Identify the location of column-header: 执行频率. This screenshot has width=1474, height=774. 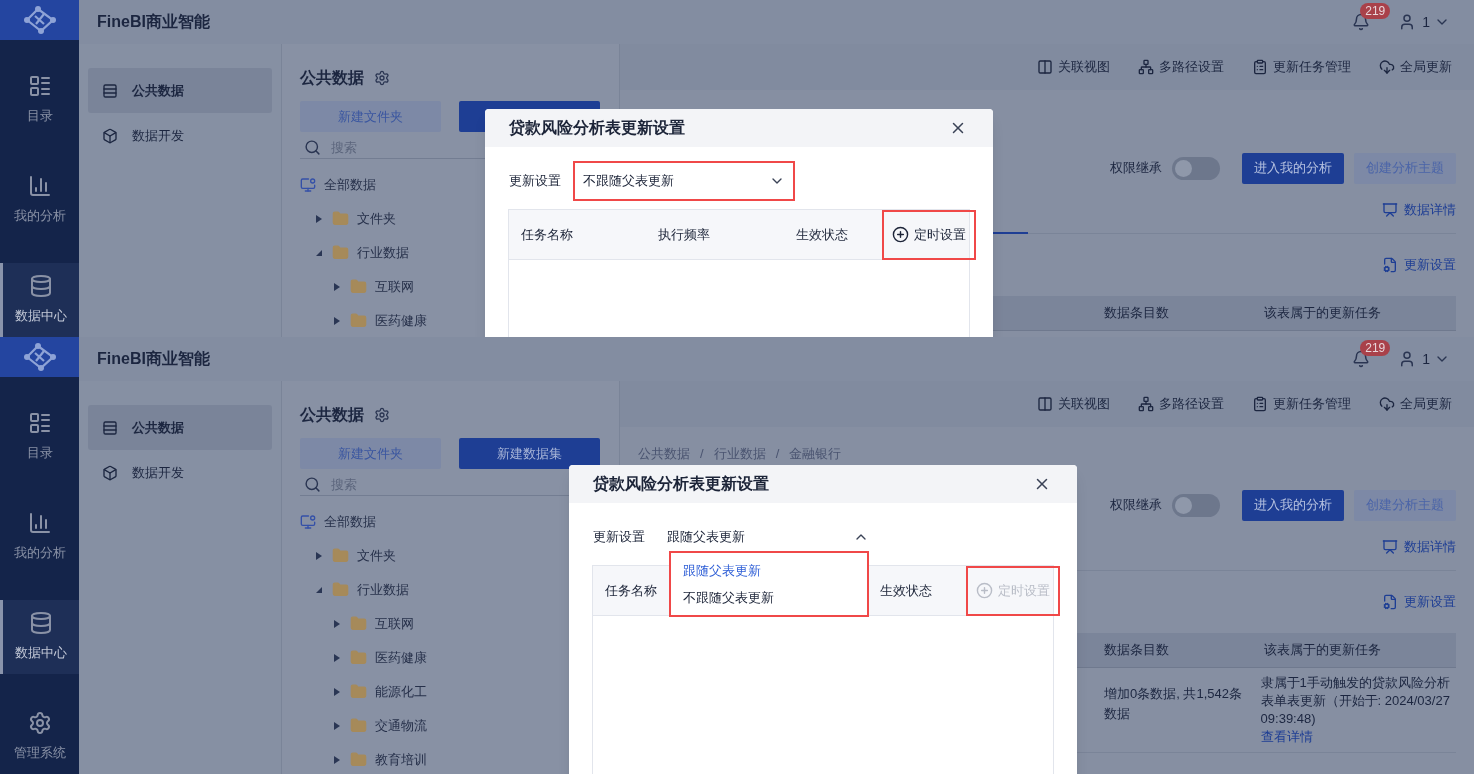
(684, 234).